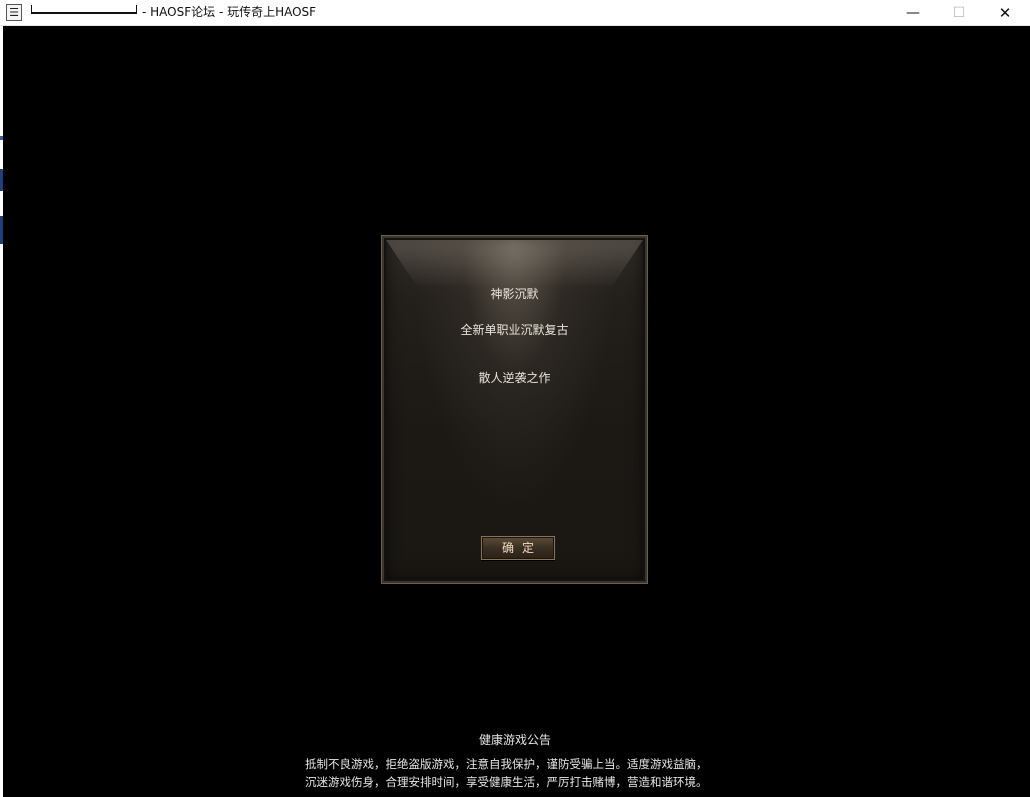  Describe the element at coordinates (514, 330) in the screenshot. I see `dialog-subtitle: 全新单职业沉默复古` at that location.